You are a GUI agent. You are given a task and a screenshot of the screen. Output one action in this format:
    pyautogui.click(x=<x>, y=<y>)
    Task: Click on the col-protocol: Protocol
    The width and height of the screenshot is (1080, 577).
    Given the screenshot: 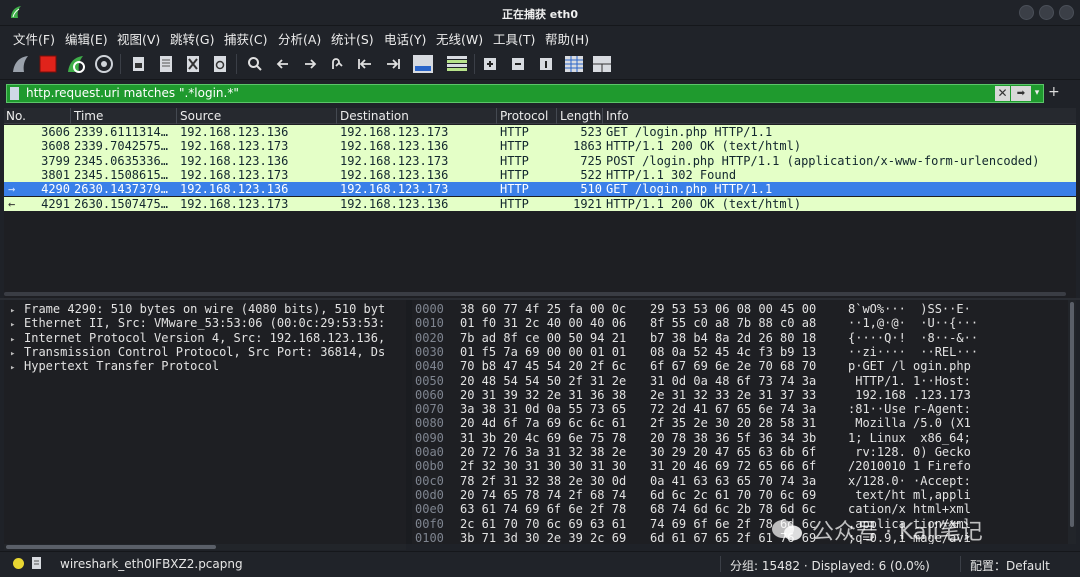 What is the action you would take?
    pyautogui.click(x=524, y=116)
    